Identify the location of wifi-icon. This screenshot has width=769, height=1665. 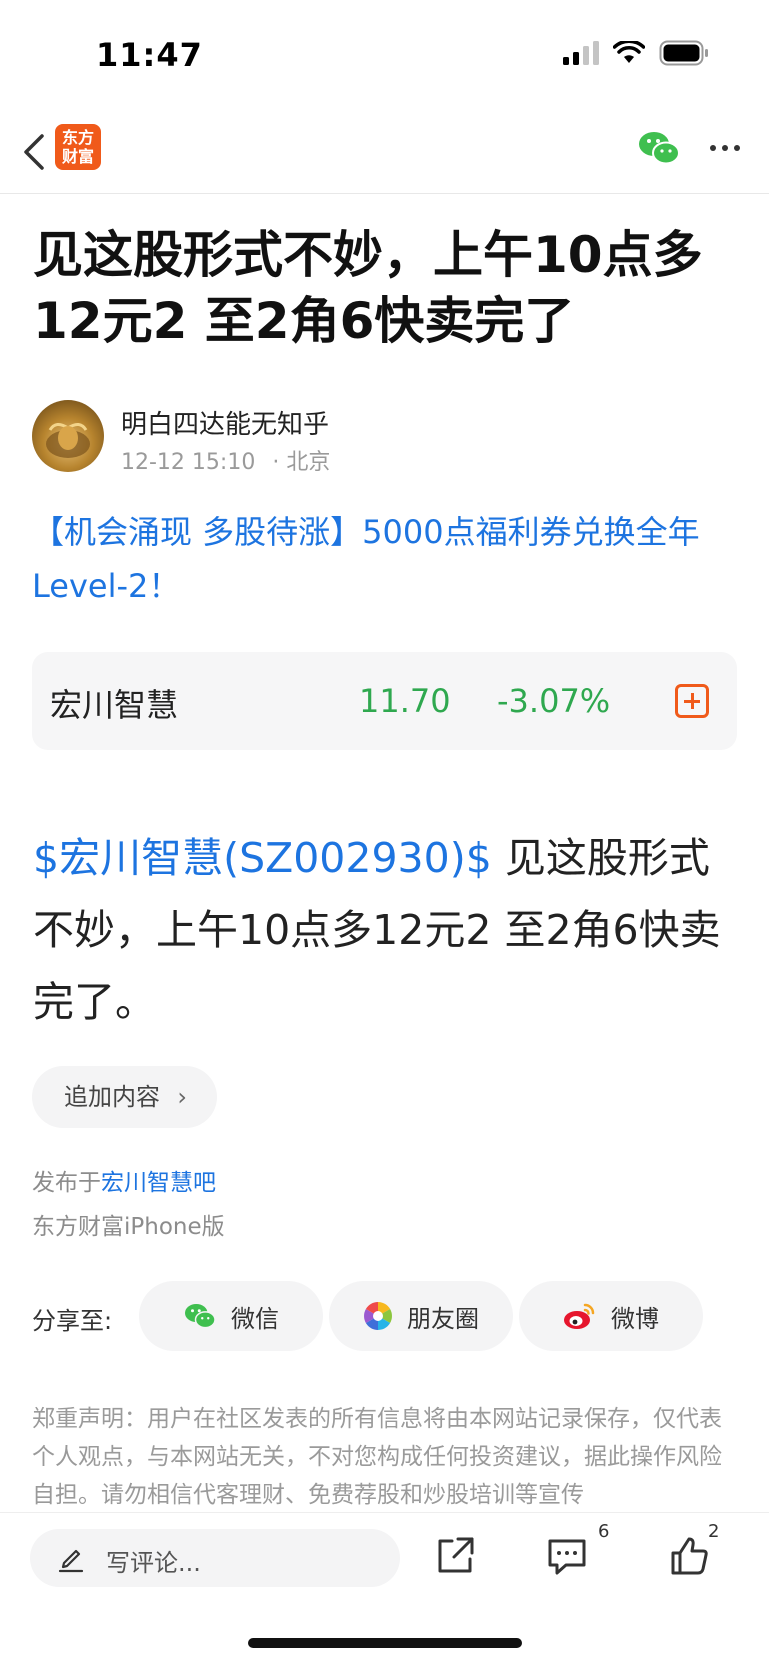
(629, 52).